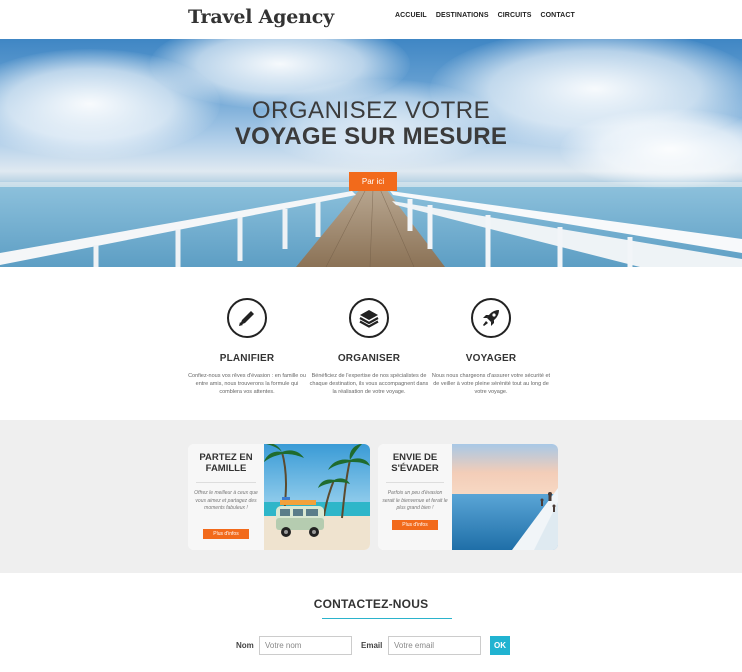 This screenshot has height=672, width=742. What do you see at coordinates (371, 136) in the screenshot?
I see `hero-title-line2: VOYAGE SUR MESURE` at bounding box center [371, 136].